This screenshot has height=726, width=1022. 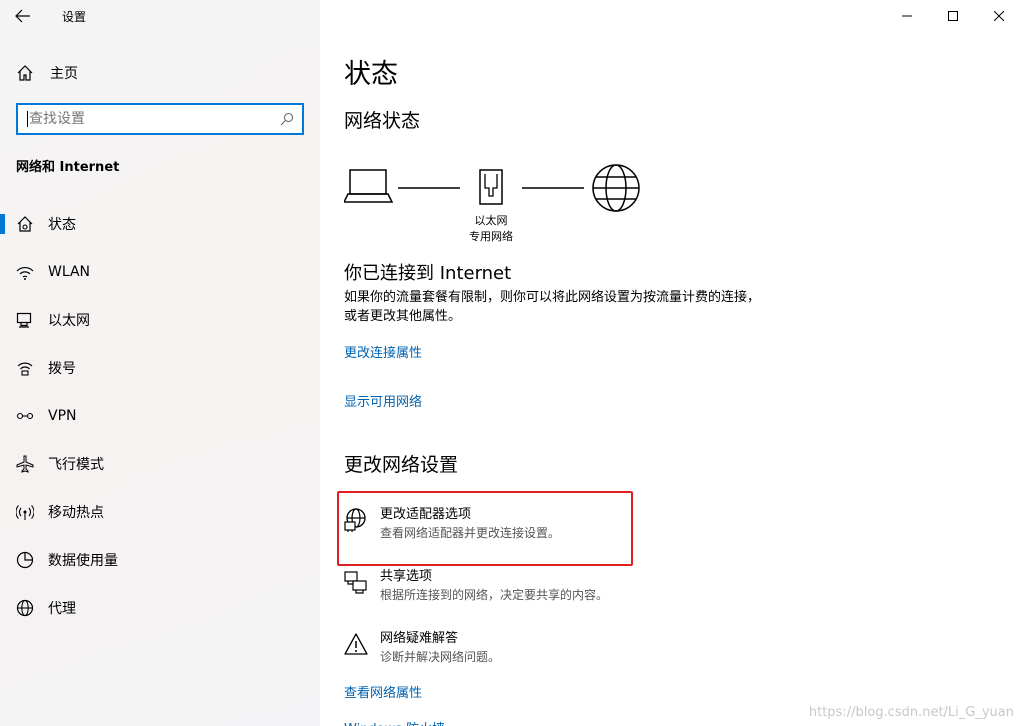 I want to click on window-controls, so click(x=953, y=16).